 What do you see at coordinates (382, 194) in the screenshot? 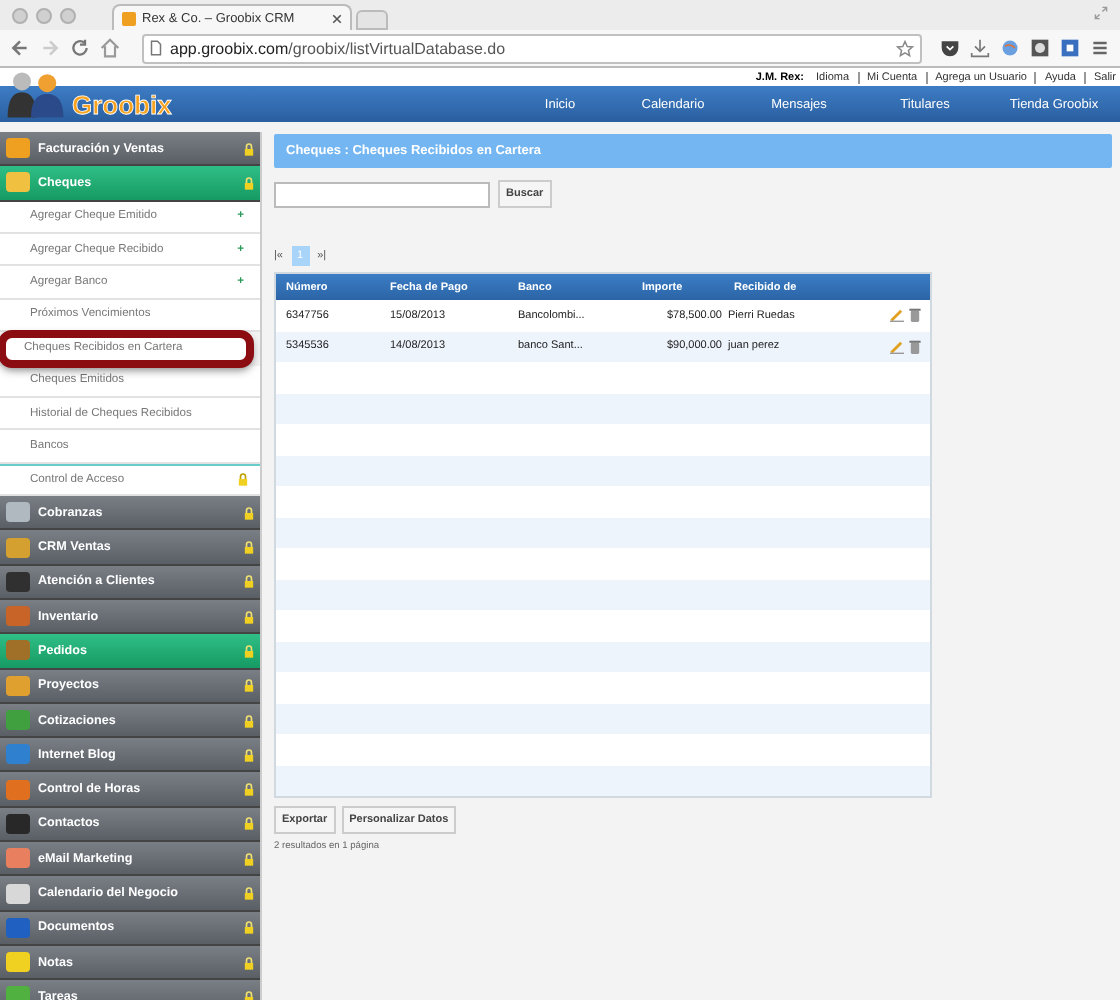
I see `search-field` at bounding box center [382, 194].